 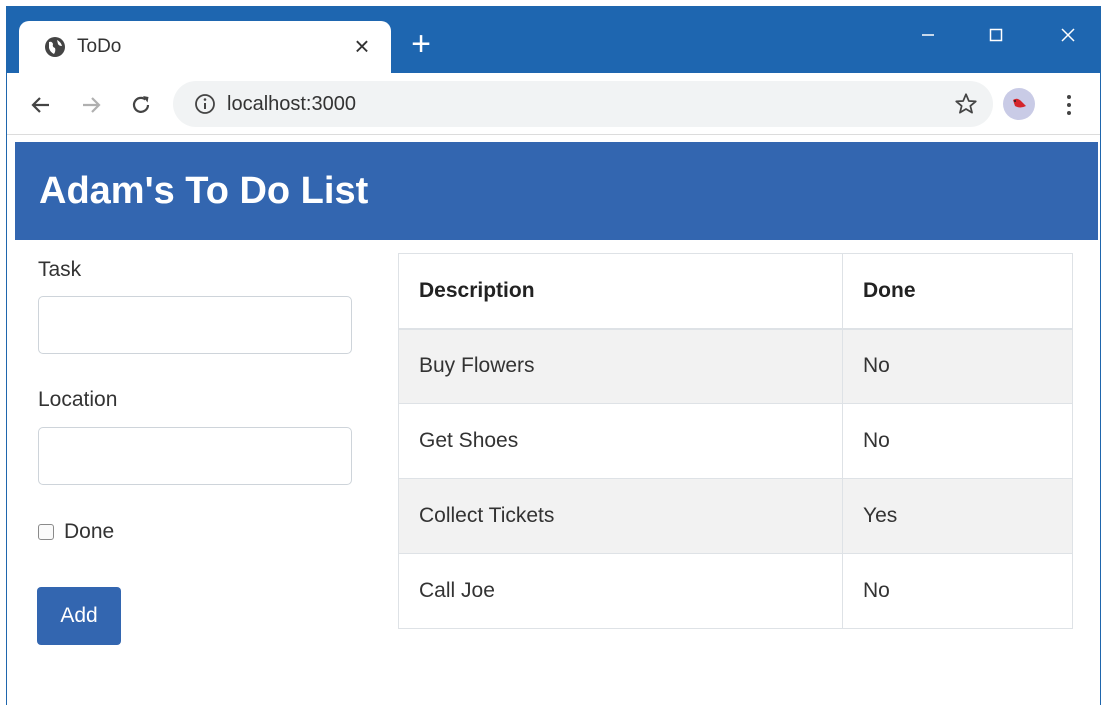 I want to click on back-button, so click(x=41, y=105).